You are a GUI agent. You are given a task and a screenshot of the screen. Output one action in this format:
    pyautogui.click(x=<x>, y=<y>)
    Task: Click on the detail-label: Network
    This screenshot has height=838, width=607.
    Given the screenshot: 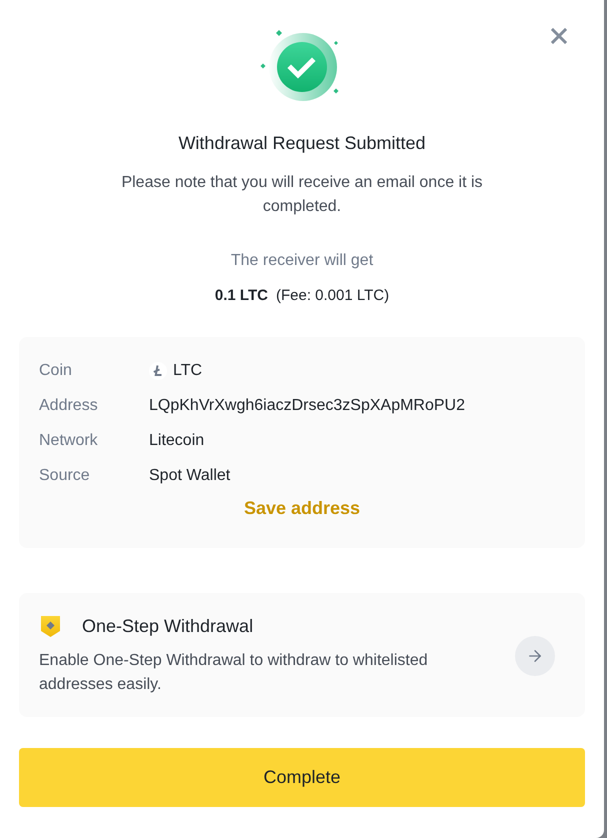 What is the action you would take?
    pyautogui.click(x=69, y=441)
    